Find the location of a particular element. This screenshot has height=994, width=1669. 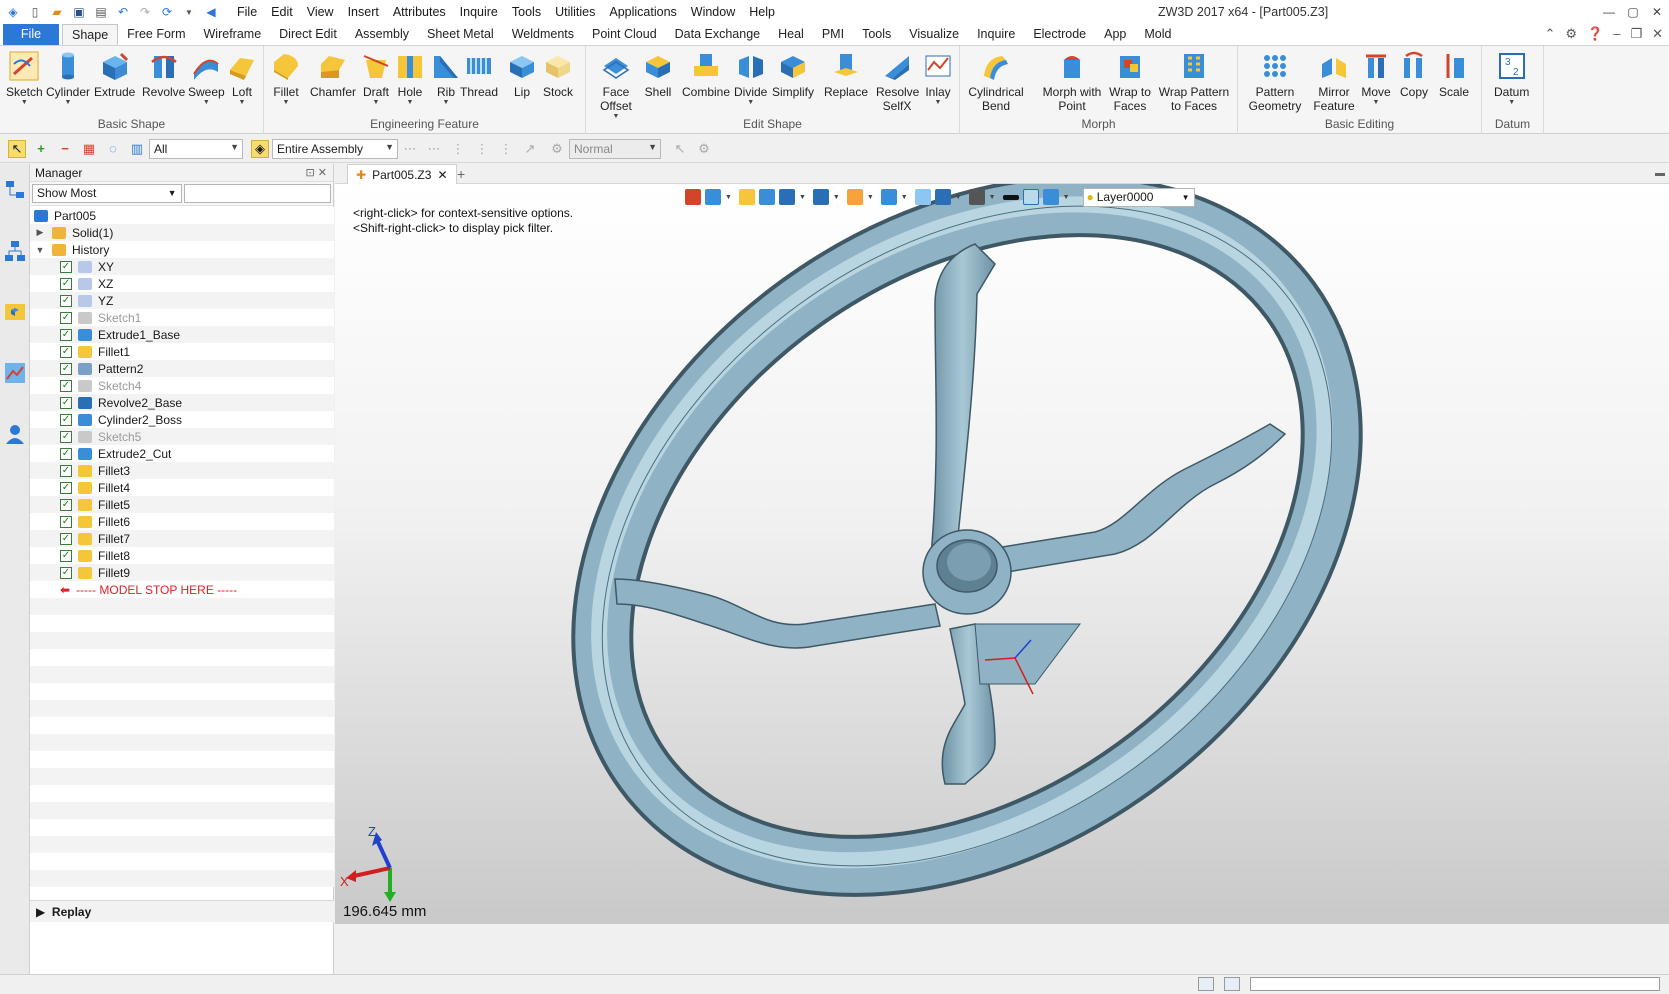

scale-button: Scale is located at coordinates (1454, 74).